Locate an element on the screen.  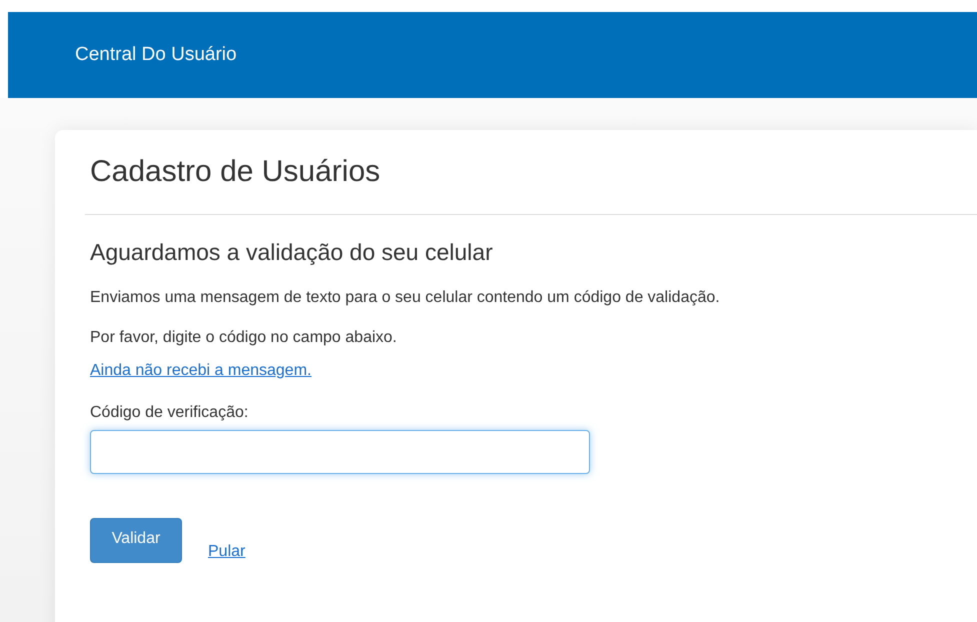
skip-link: Pular is located at coordinates (227, 552).